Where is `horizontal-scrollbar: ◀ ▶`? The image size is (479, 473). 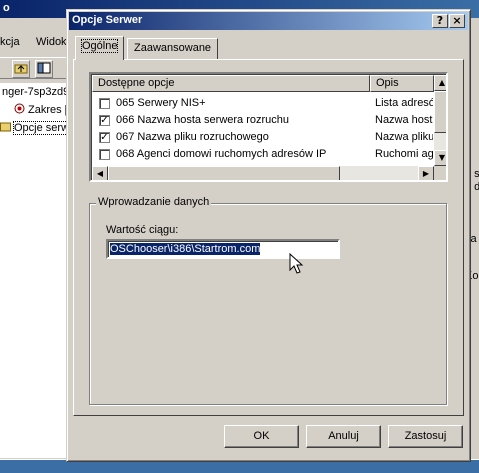
horizontal-scrollbar: ◀ ▶ is located at coordinates (263, 173).